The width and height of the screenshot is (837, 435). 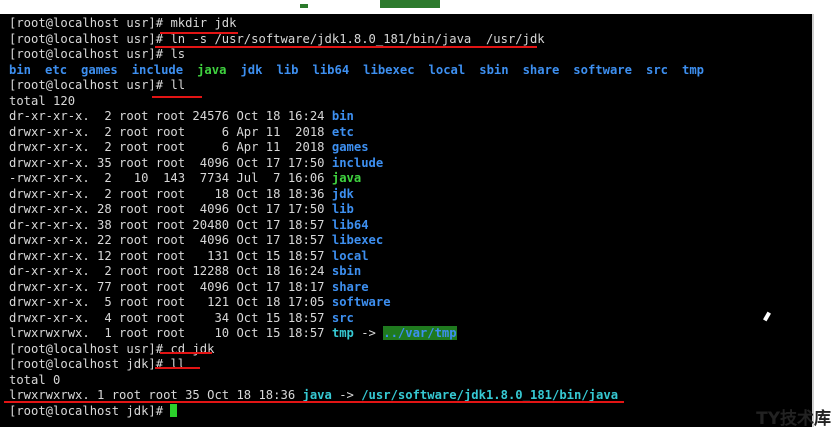 What do you see at coordinates (350, 147) in the screenshot?
I see `file-name: games` at bounding box center [350, 147].